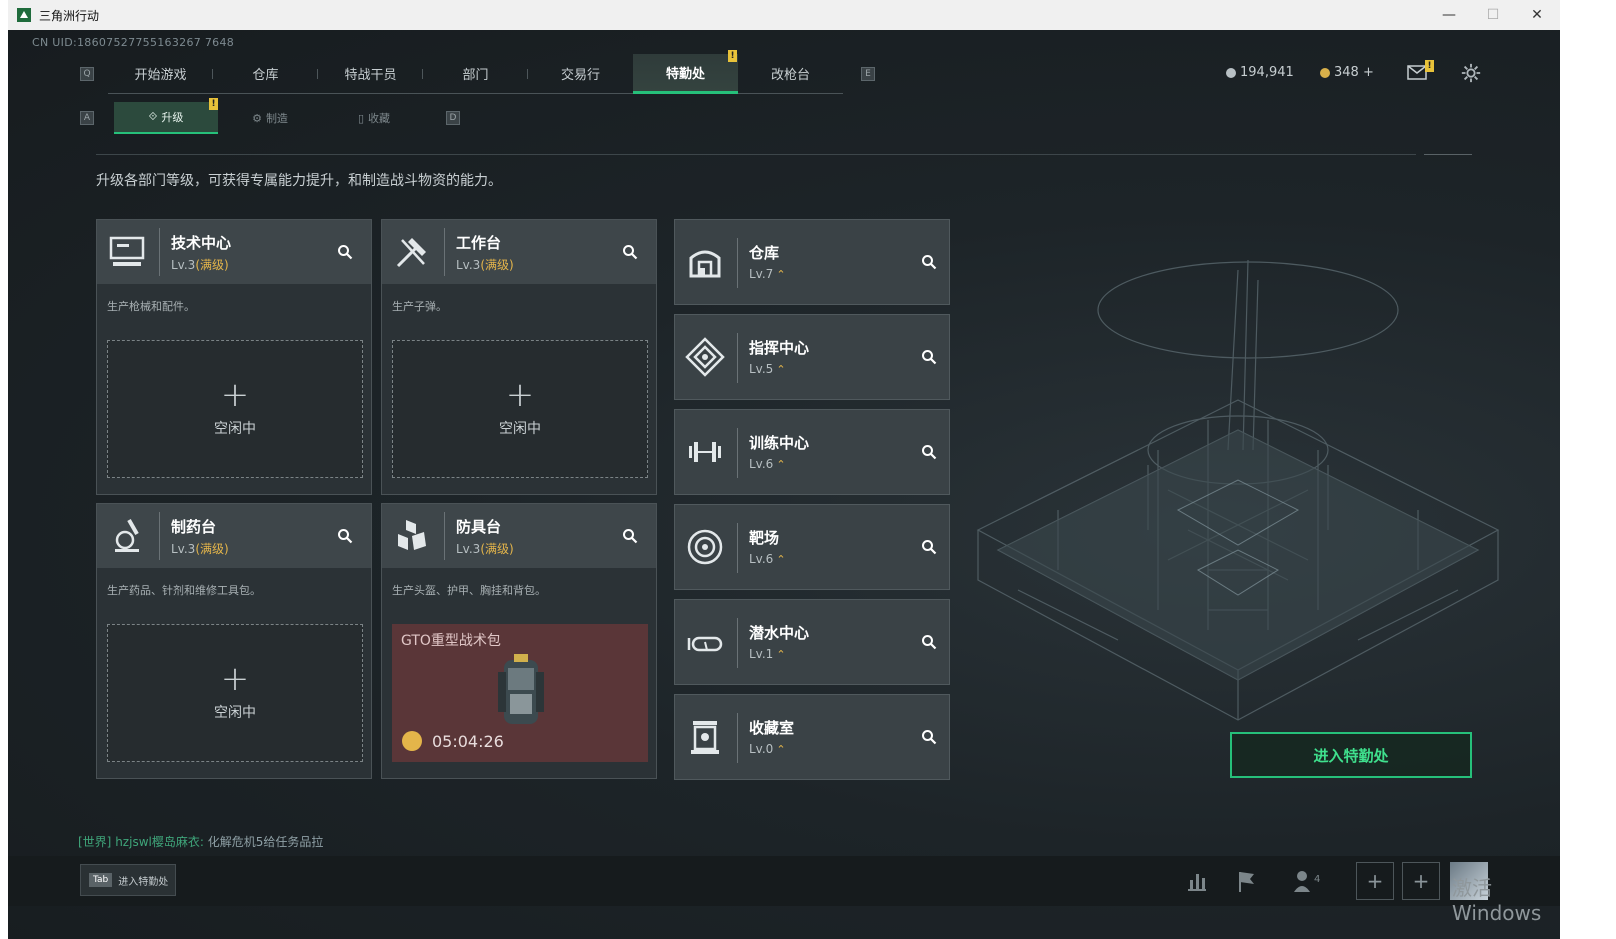 Image resolution: width=1616 pixels, height=939 pixels. I want to click on department-row-collection-room: 收藏室 Lv.0 ⌃, so click(812, 737).